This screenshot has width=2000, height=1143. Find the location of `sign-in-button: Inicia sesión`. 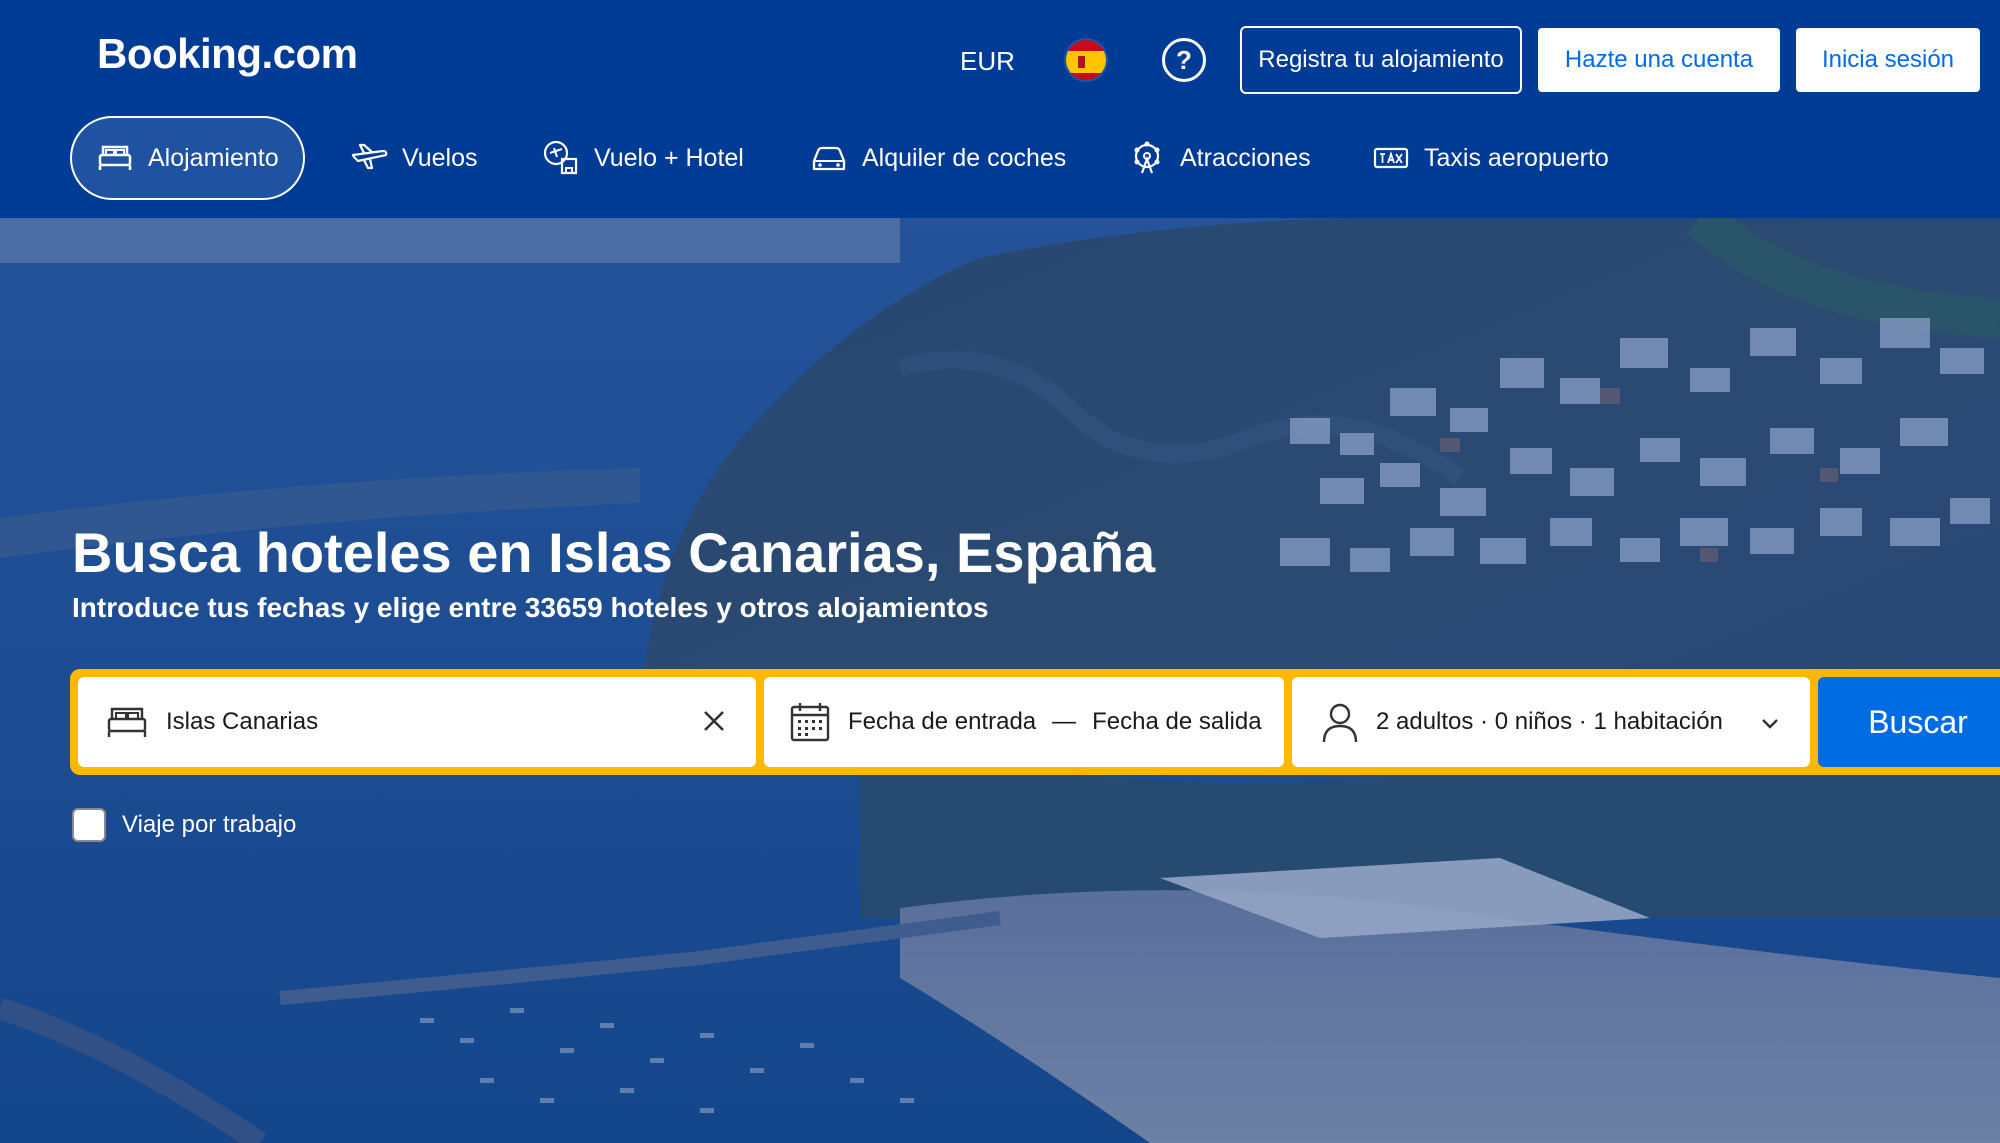

sign-in-button: Inicia sesión is located at coordinates (1888, 60).